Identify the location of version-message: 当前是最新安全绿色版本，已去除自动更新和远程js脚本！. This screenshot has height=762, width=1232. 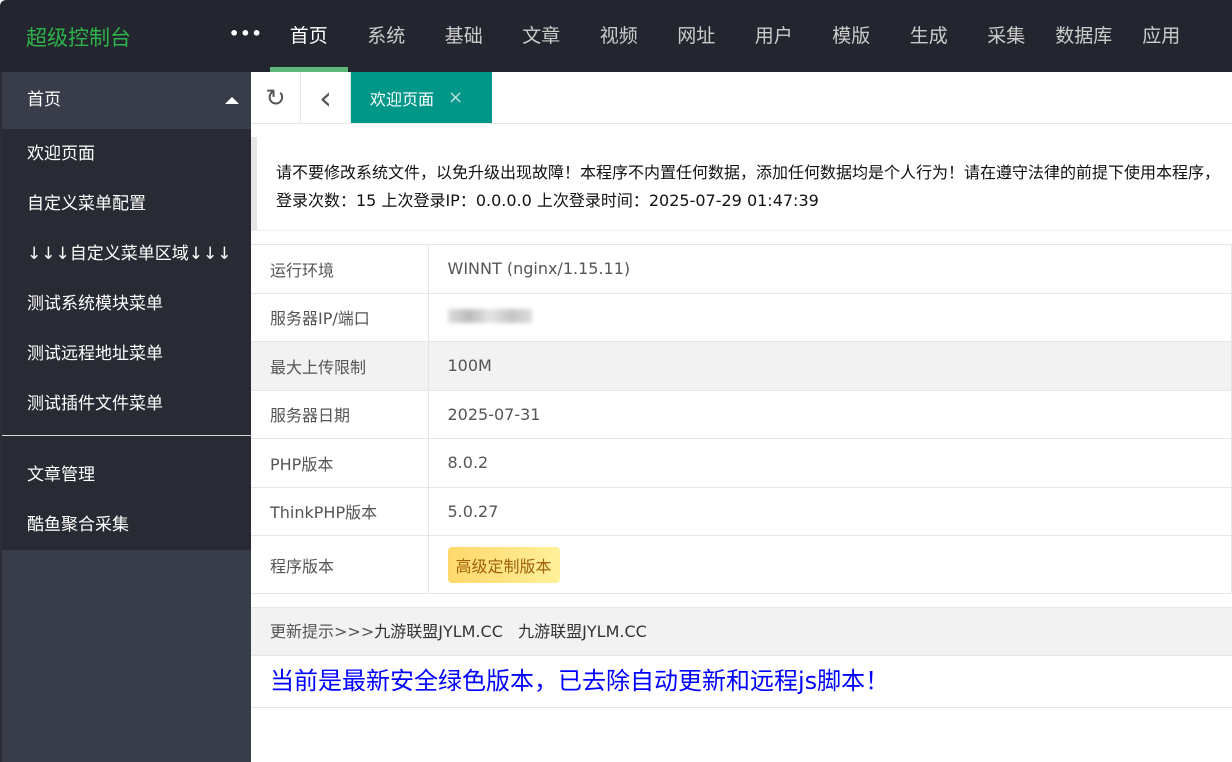
(741, 682).